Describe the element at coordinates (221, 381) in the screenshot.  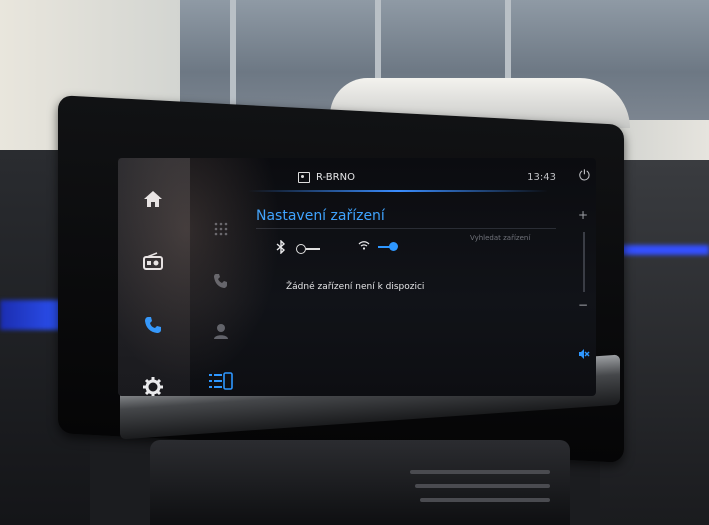
I see `device-list-icon` at that location.